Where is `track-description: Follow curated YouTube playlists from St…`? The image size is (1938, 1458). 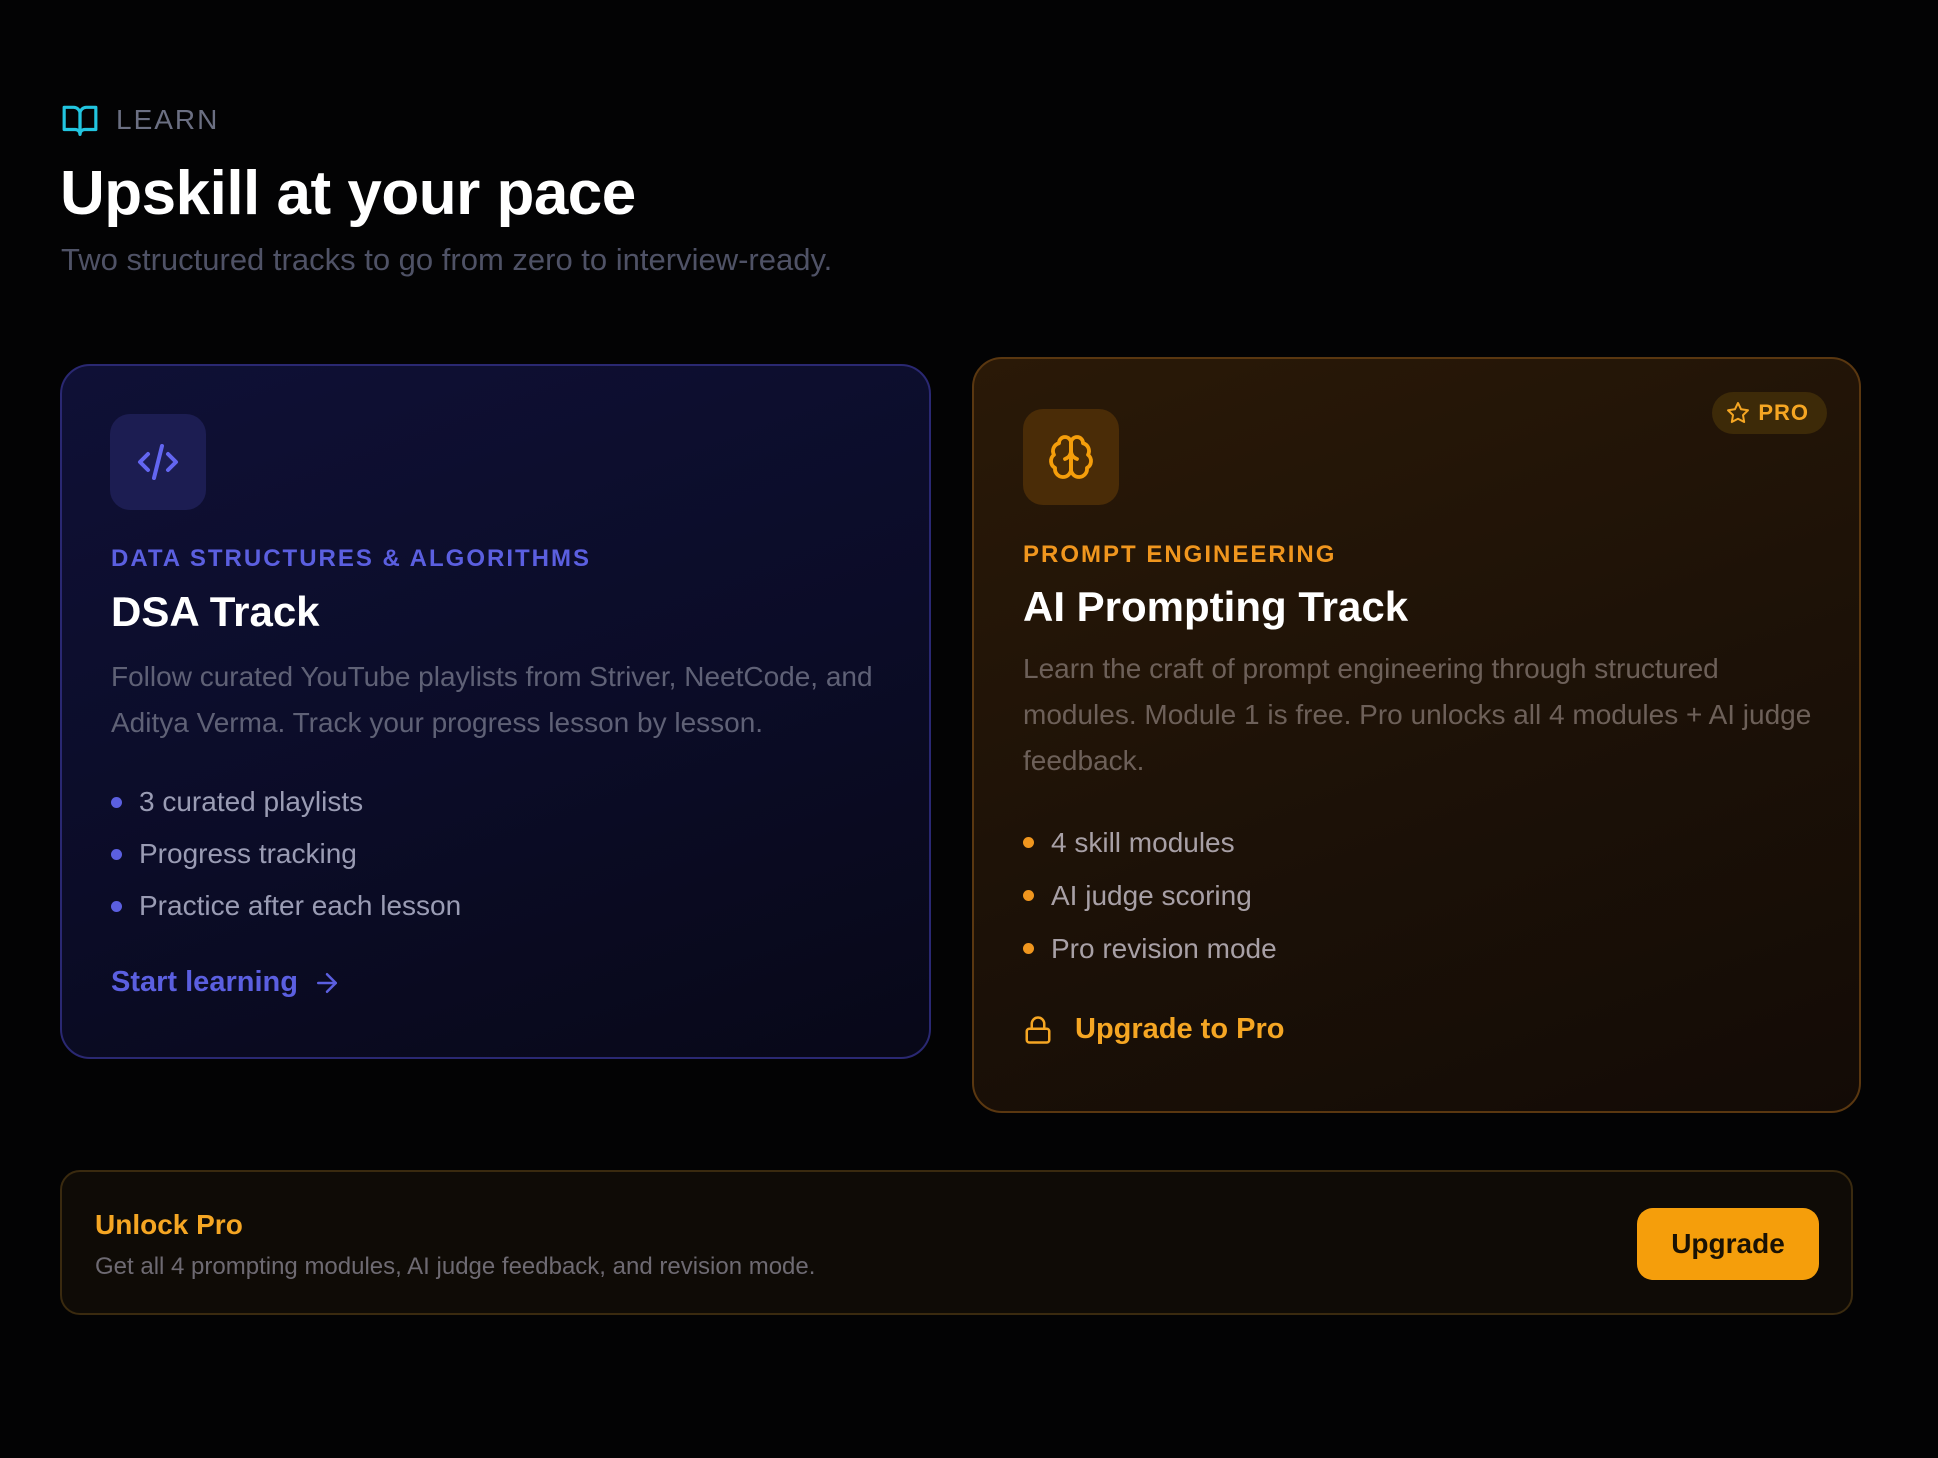
track-description: Follow curated YouTube playlists from St… is located at coordinates (492, 699).